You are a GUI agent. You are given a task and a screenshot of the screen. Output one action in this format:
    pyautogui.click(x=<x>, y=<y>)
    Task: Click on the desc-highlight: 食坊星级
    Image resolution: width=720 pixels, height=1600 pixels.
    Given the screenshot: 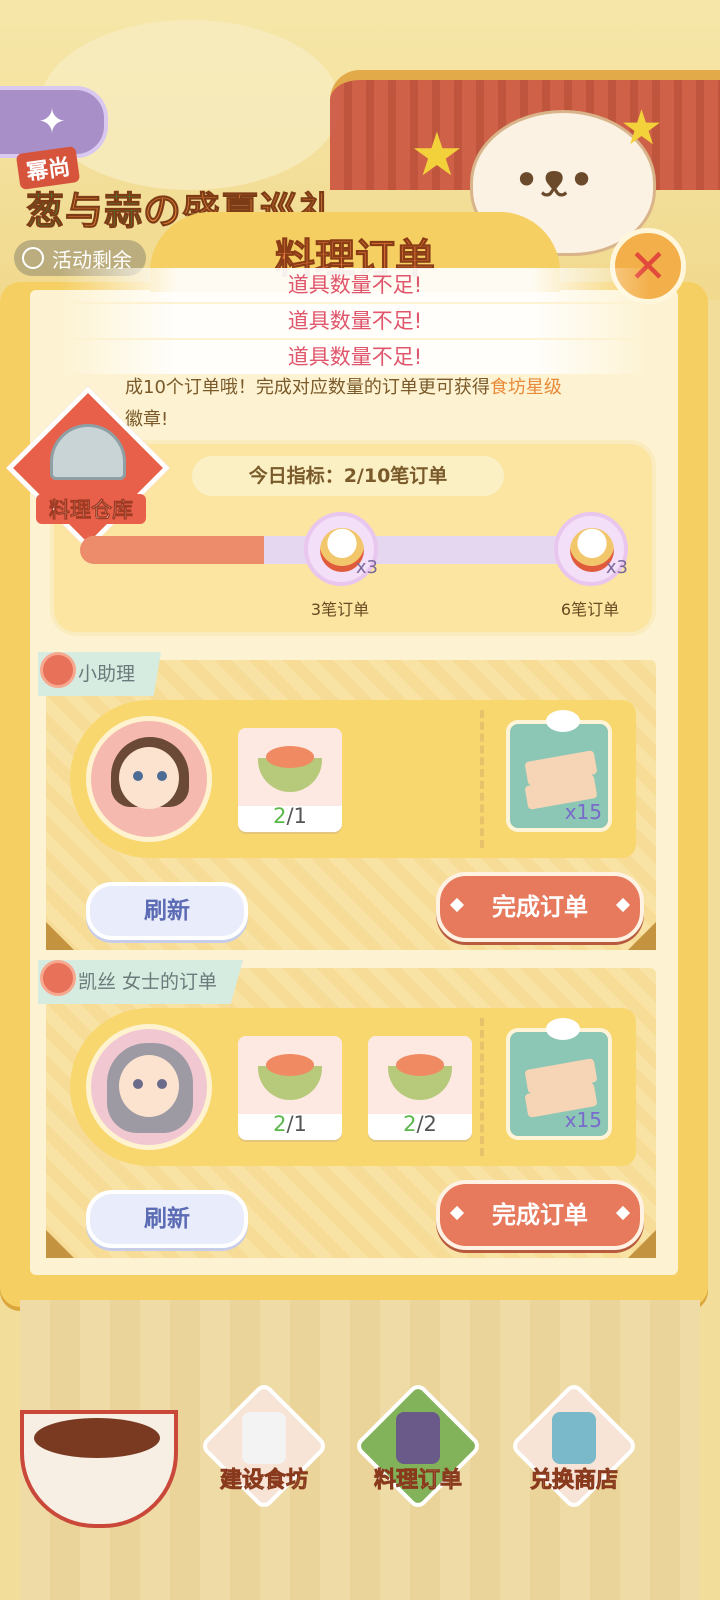 What is the action you would take?
    pyautogui.click(x=525, y=387)
    